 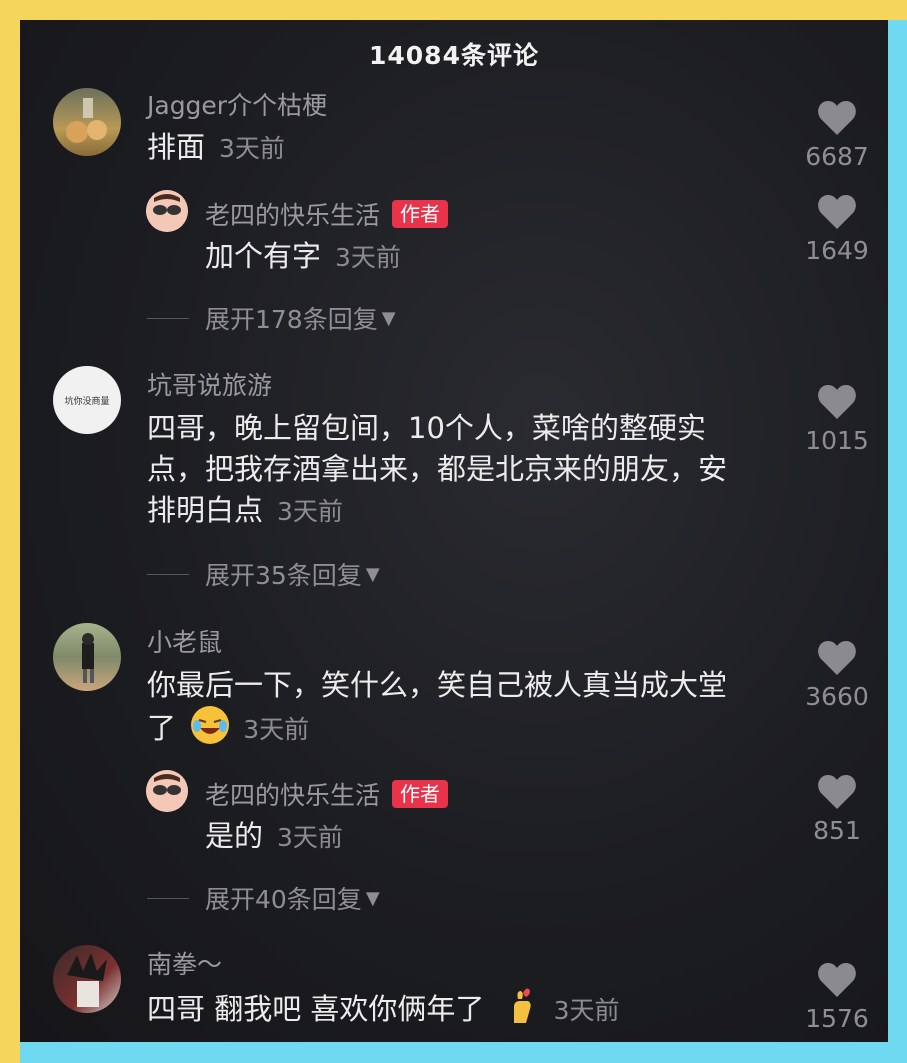 I want to click on laughing-emoji-icon, so click(x=210, y=725).